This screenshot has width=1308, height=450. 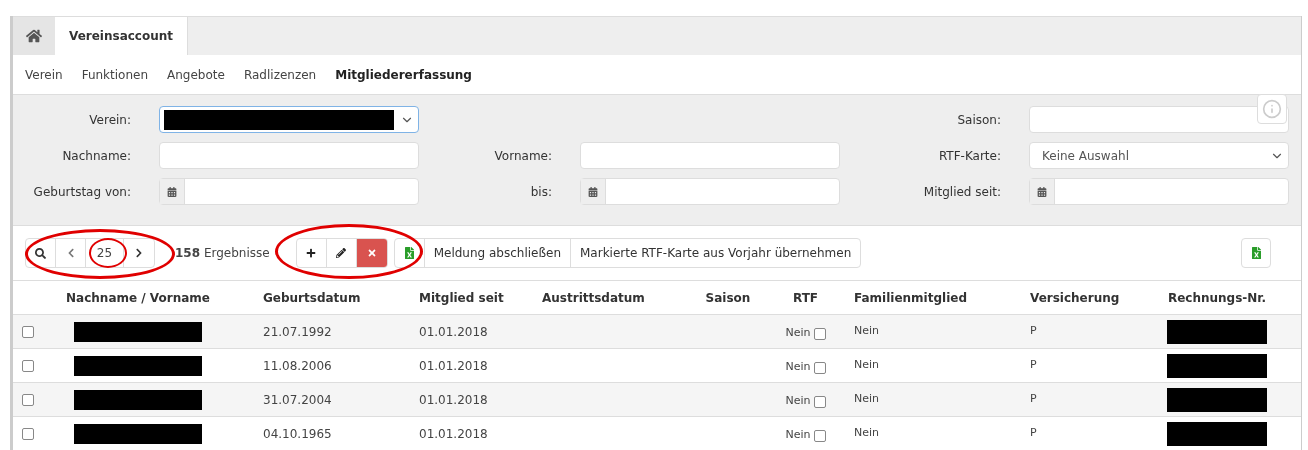 I want to click on nav-link: Verein, so click(x=44, y=74).